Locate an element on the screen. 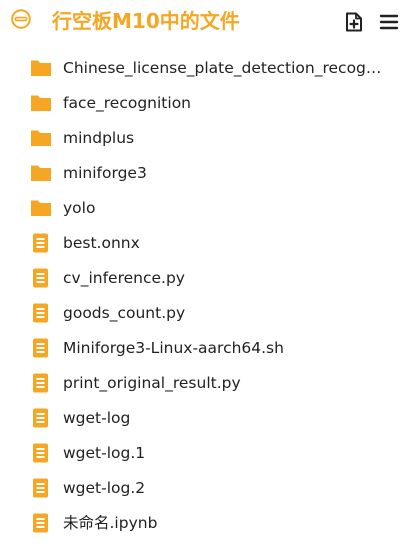  file-item: wget-log.1 is located at coordinates (207, 453).